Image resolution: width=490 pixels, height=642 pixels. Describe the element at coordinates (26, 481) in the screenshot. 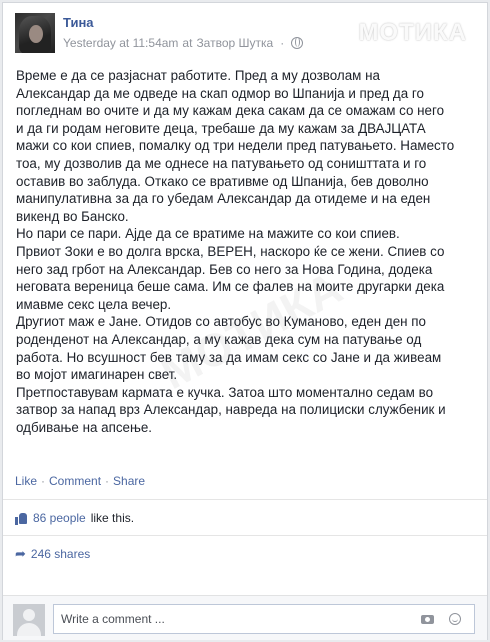

I see `like-link: Like` at that location.